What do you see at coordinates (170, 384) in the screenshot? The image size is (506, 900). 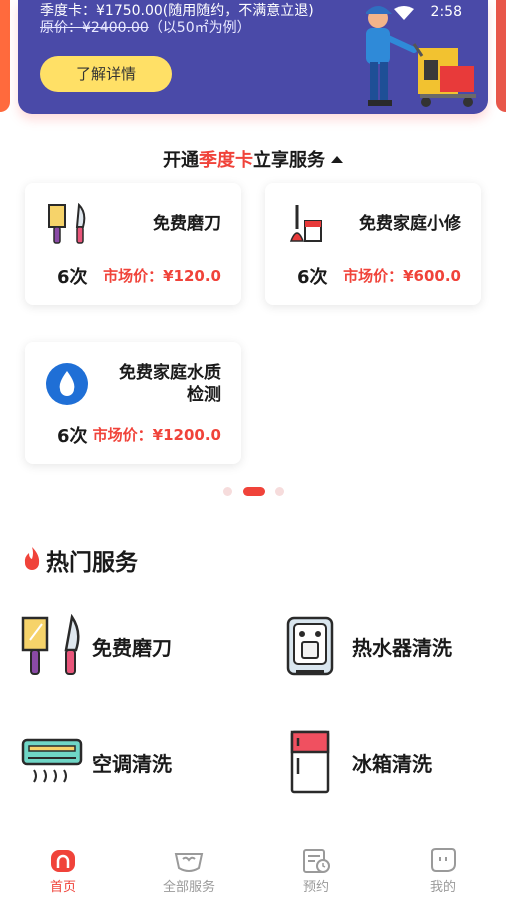 I see `benefit-title: 免费家庭水质 检测` at bounding box center [170, 384].